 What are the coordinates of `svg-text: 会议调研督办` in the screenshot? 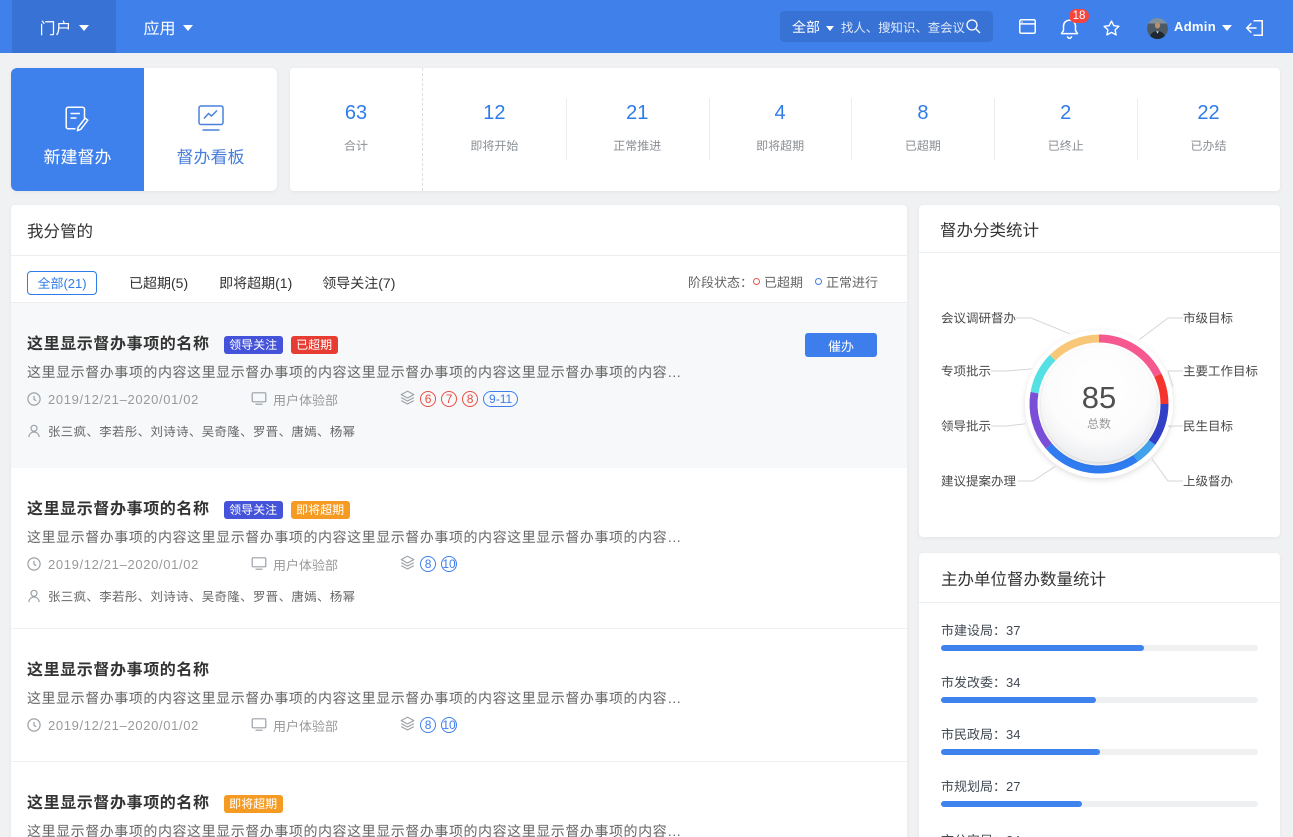 It's located at (978, 319).